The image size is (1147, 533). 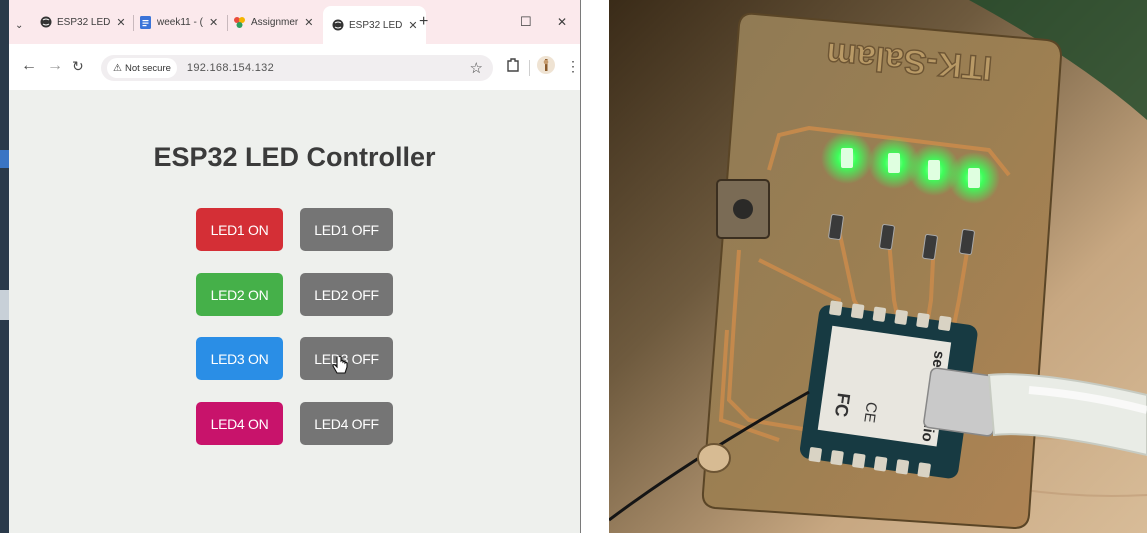 What do you see at coordinates (346, 294) in the screenshot?
I see `led2-off-button: LED2 OFF` at bounding box center [346, 294].